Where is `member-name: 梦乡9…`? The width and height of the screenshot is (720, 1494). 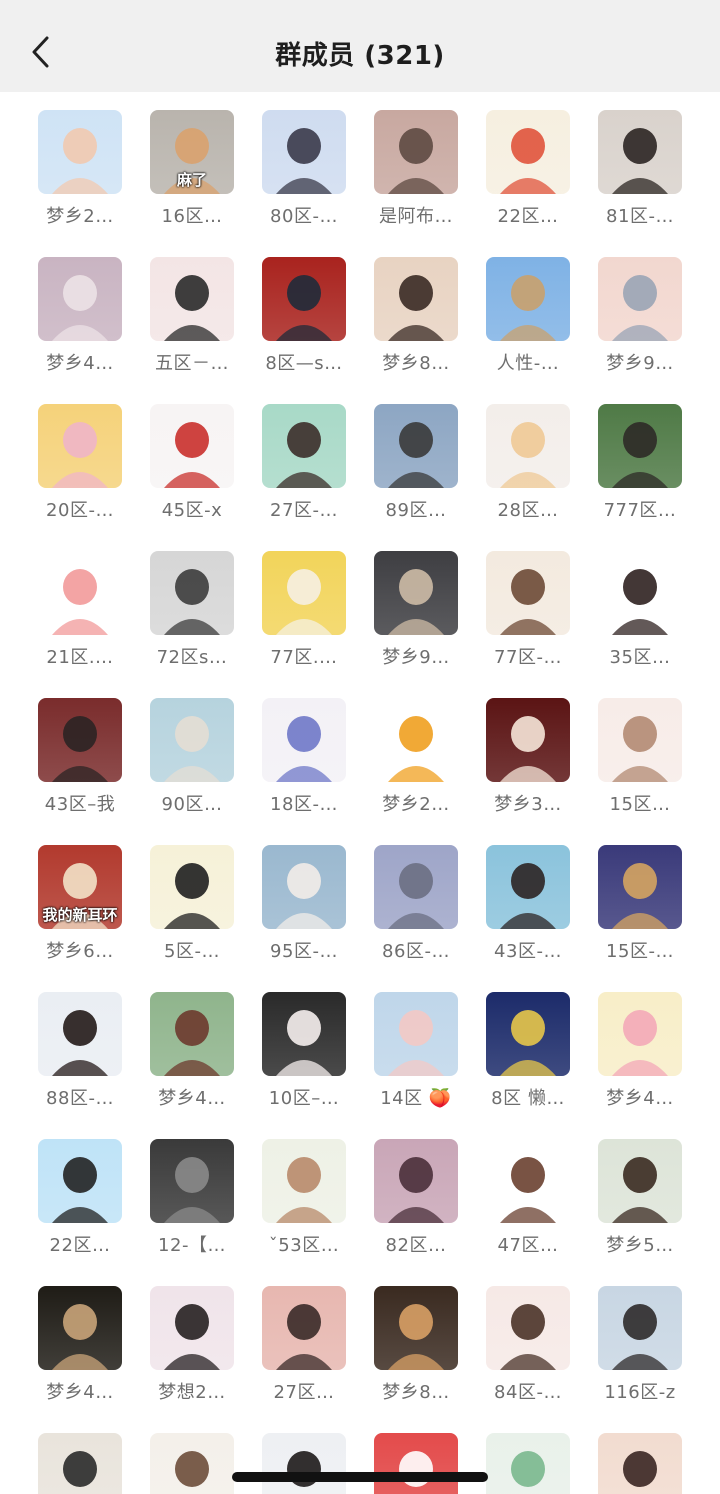
member-name: 梦乡9… is located at coordinates (416, 657).